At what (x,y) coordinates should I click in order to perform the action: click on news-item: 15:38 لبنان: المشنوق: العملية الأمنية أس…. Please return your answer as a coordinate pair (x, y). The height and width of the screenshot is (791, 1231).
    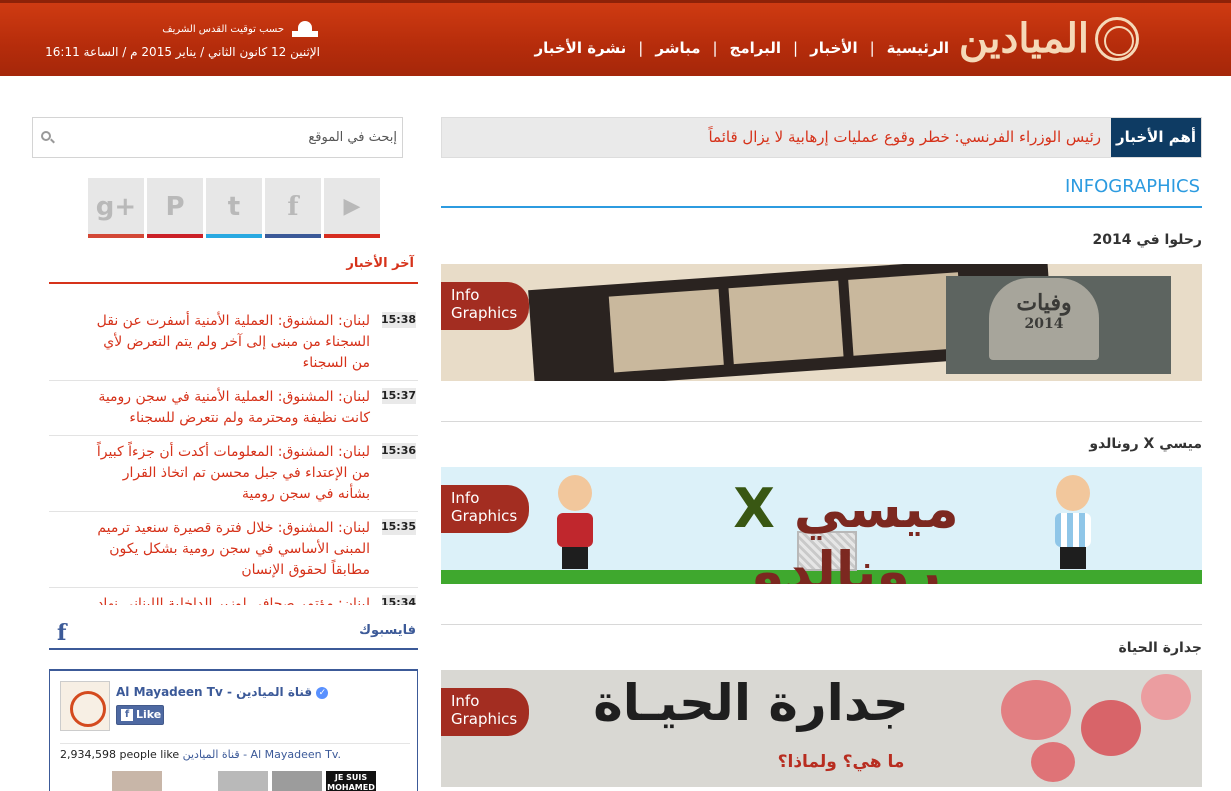
    Looking at the image, I should click on (233, 343).